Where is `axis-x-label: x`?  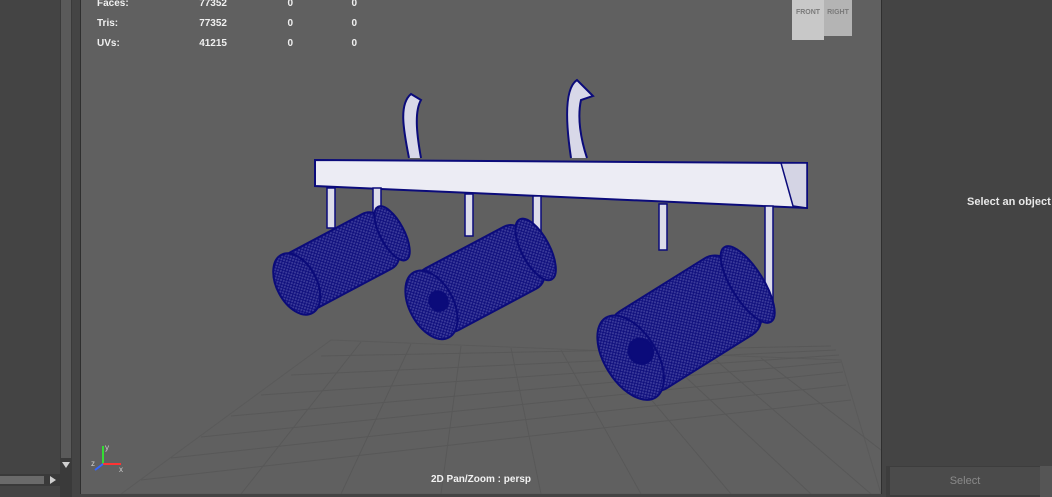
axis-x-label: x is located at coordinates (121, 469).